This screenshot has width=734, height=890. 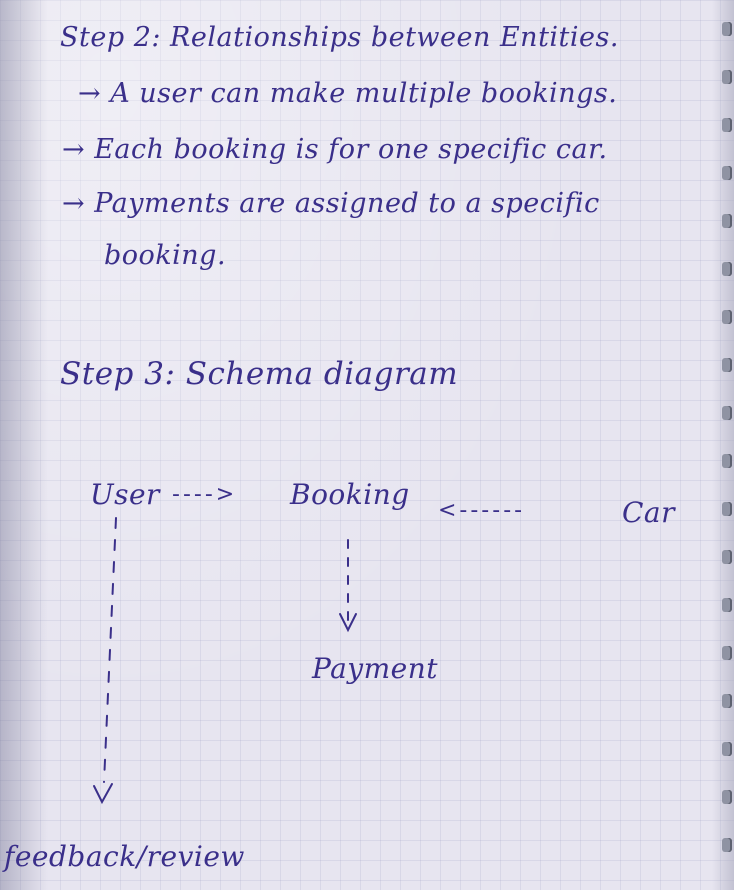 What do you see at coordinates (225, 661) in the screenshot?
I see `diagram-connectors` at bounding box center [225, 661].